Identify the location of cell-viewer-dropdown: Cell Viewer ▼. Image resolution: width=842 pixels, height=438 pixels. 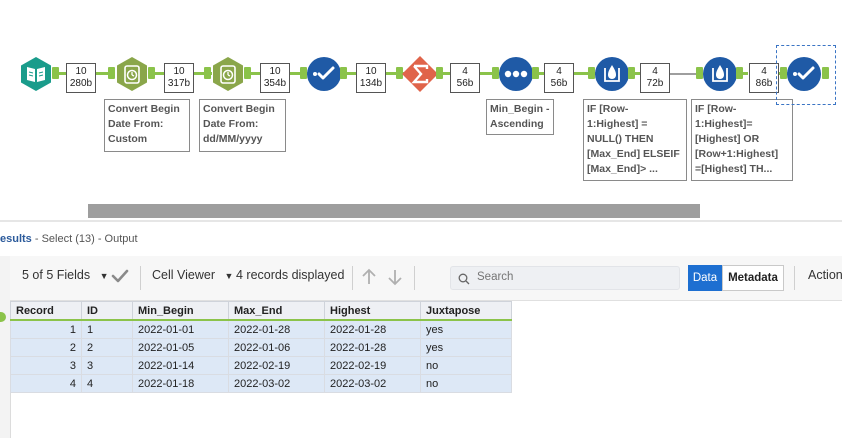
(192, 275).